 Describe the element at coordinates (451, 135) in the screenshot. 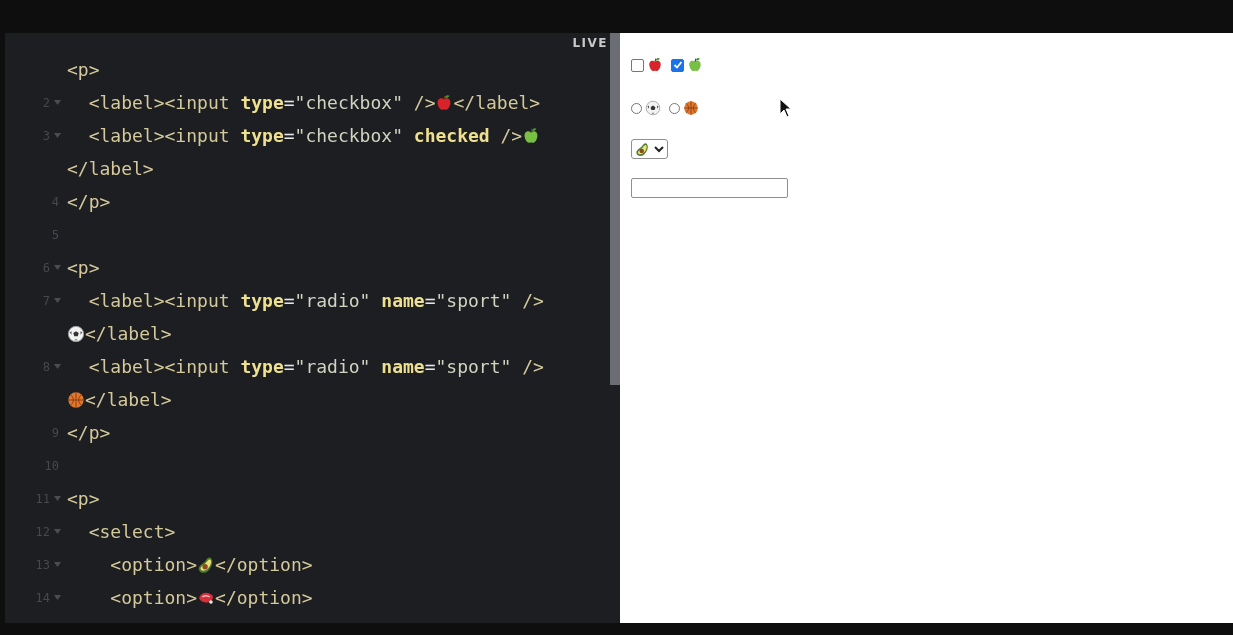

I see `code-token: checked` at that location.